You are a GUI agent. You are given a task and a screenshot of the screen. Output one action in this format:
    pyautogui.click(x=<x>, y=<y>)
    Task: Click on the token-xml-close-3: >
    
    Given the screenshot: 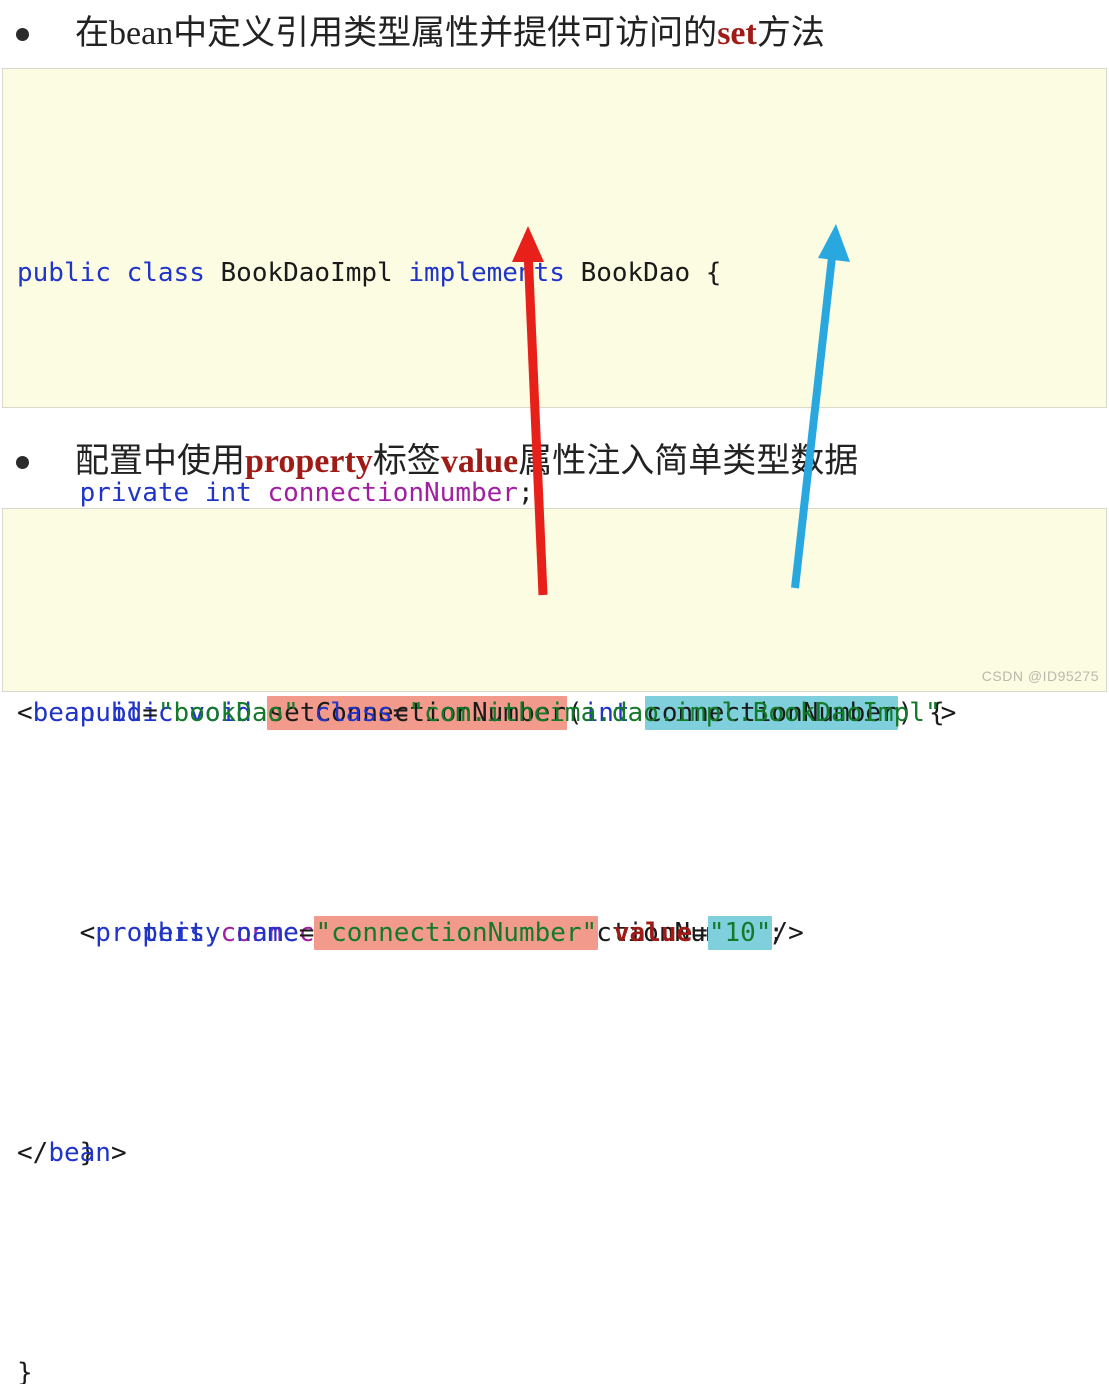 What is the action you would take?
    pyautogui.click(x=118, y=1153)
    